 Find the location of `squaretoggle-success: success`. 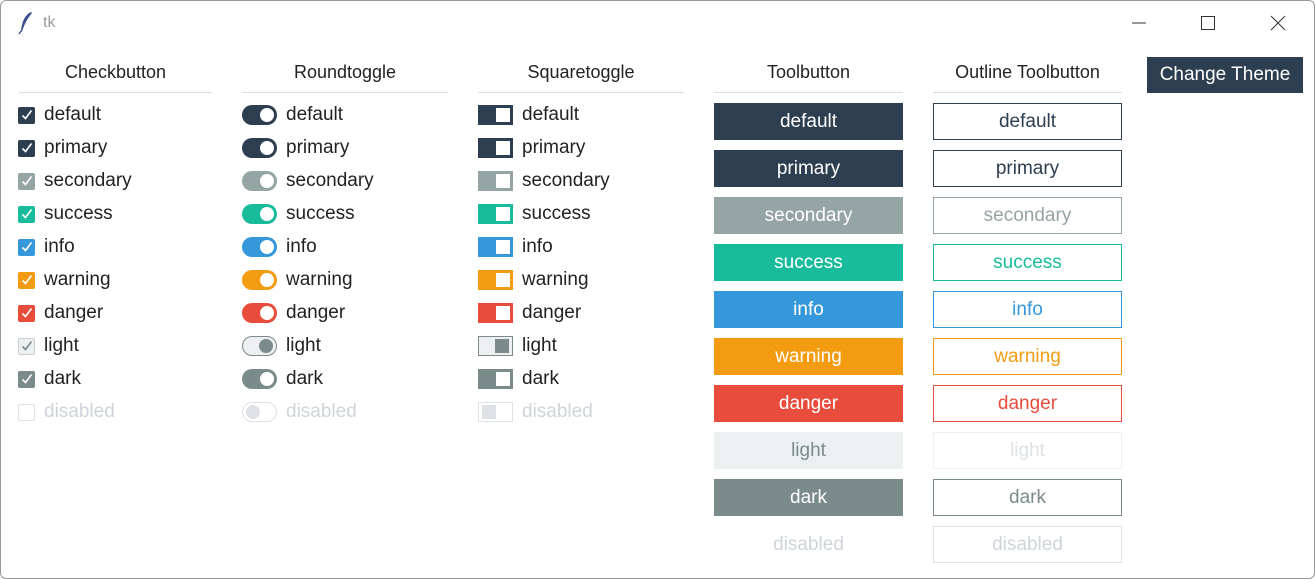

squaretoggle-success: success is located at coordinates (534, 214).